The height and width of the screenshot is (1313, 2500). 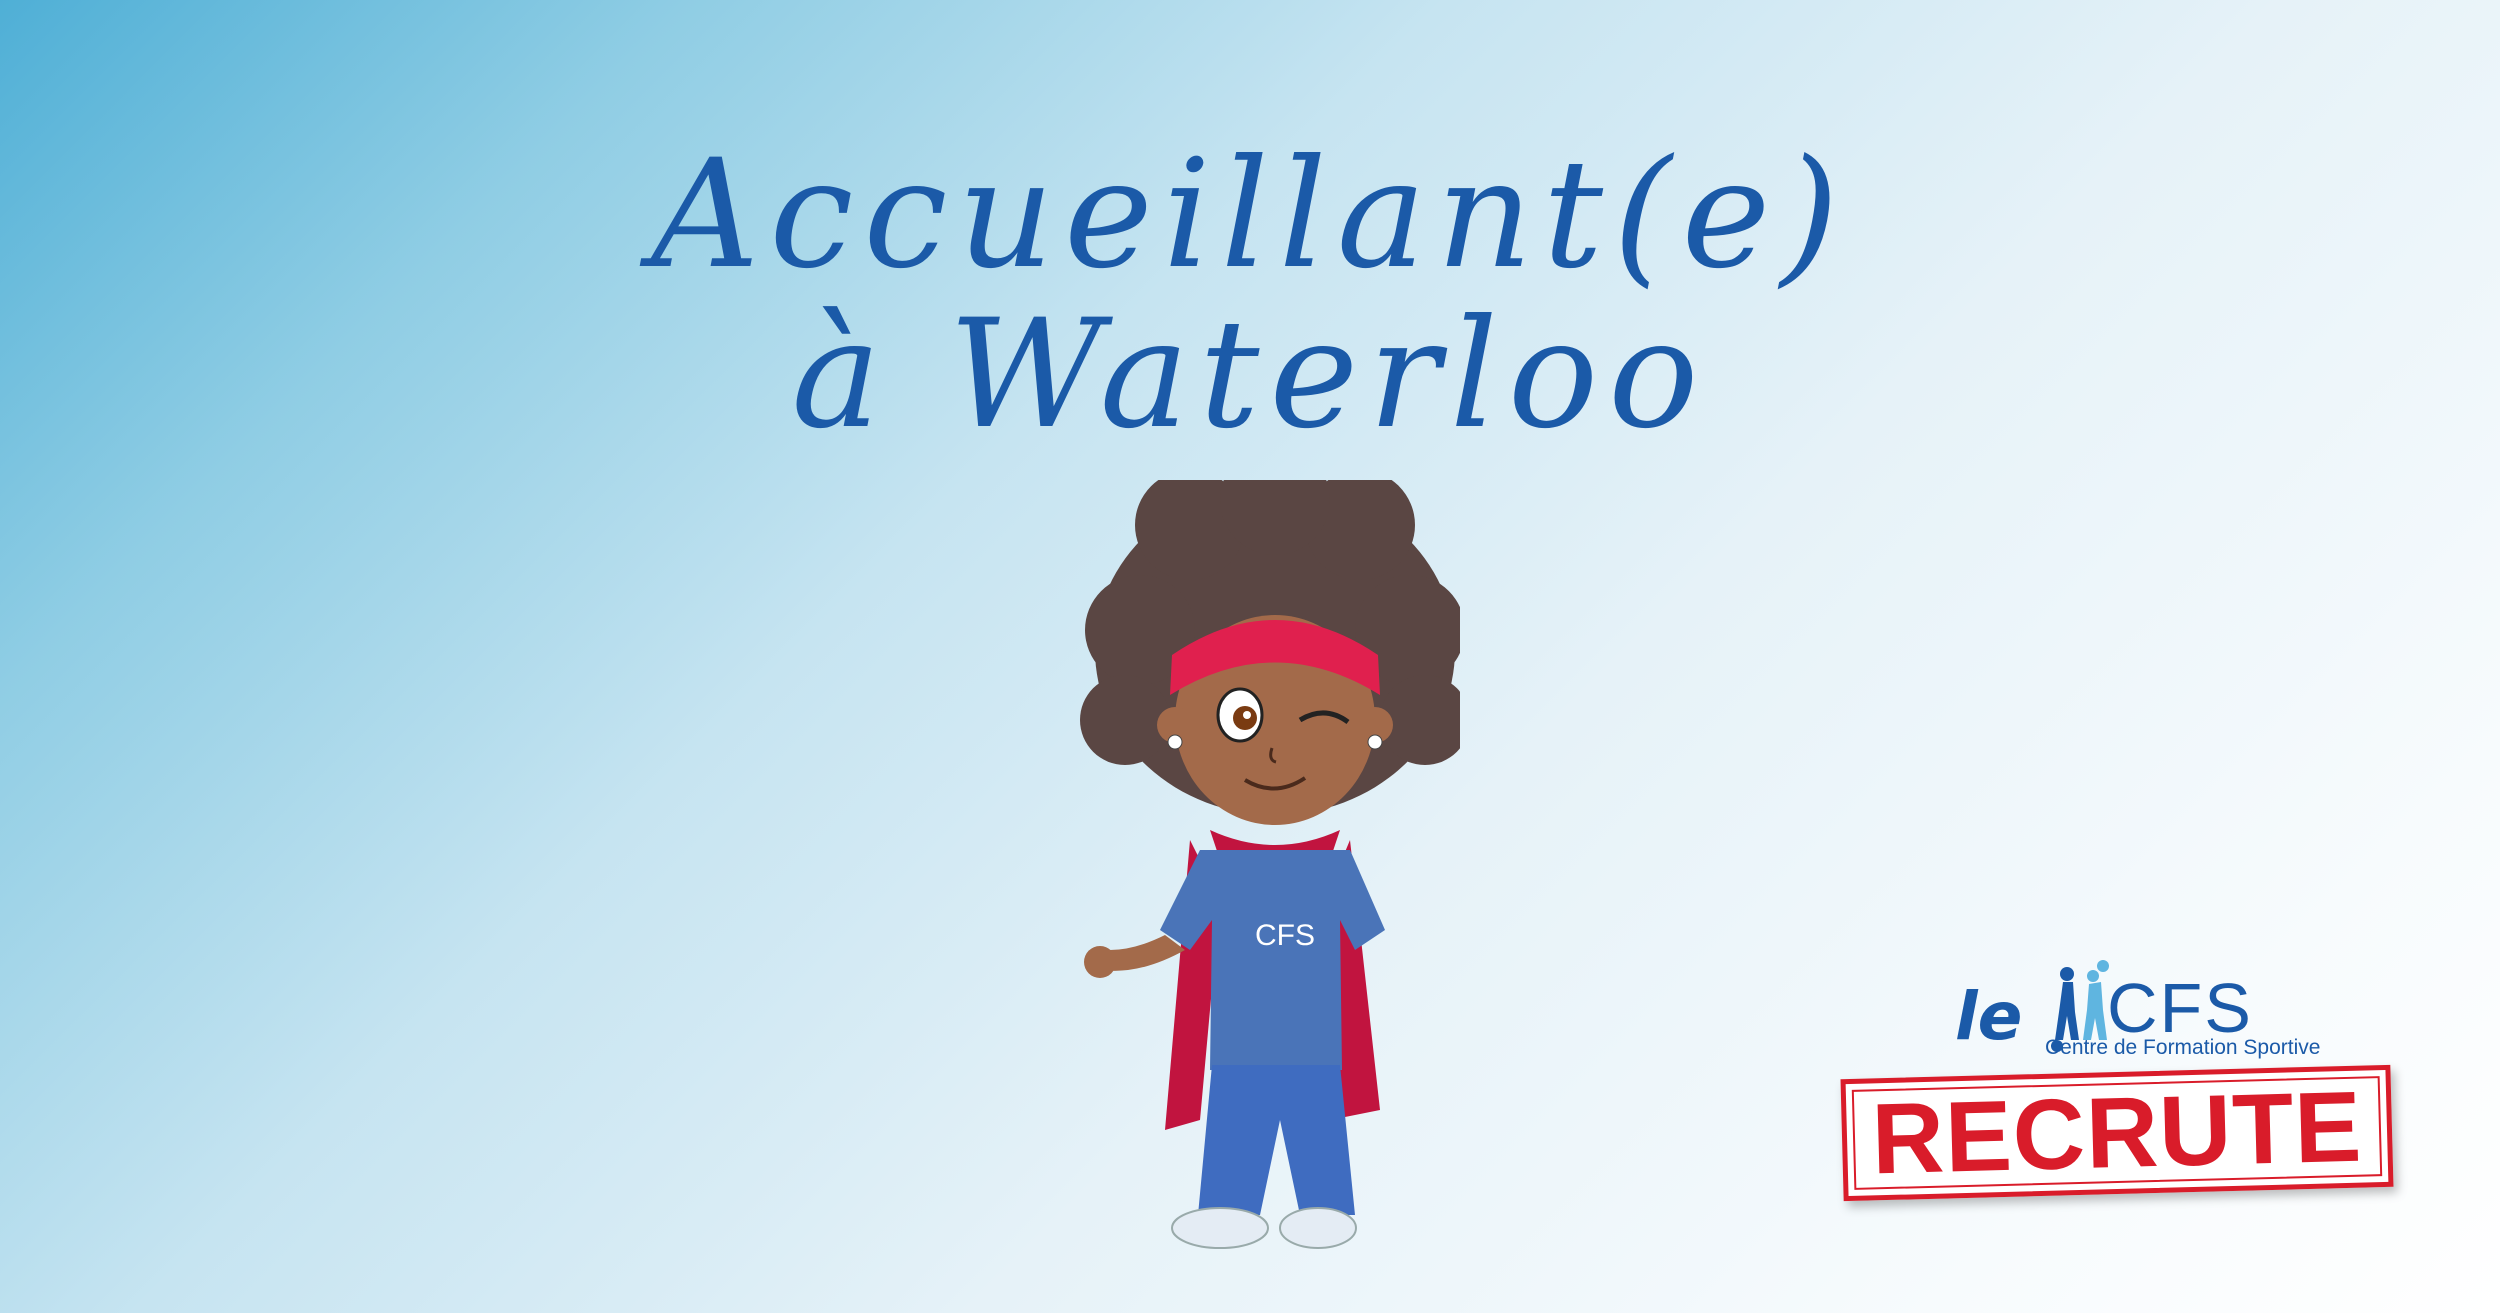 I want to click on mascot-illustration: CFS, so click(x=1270, y=864).